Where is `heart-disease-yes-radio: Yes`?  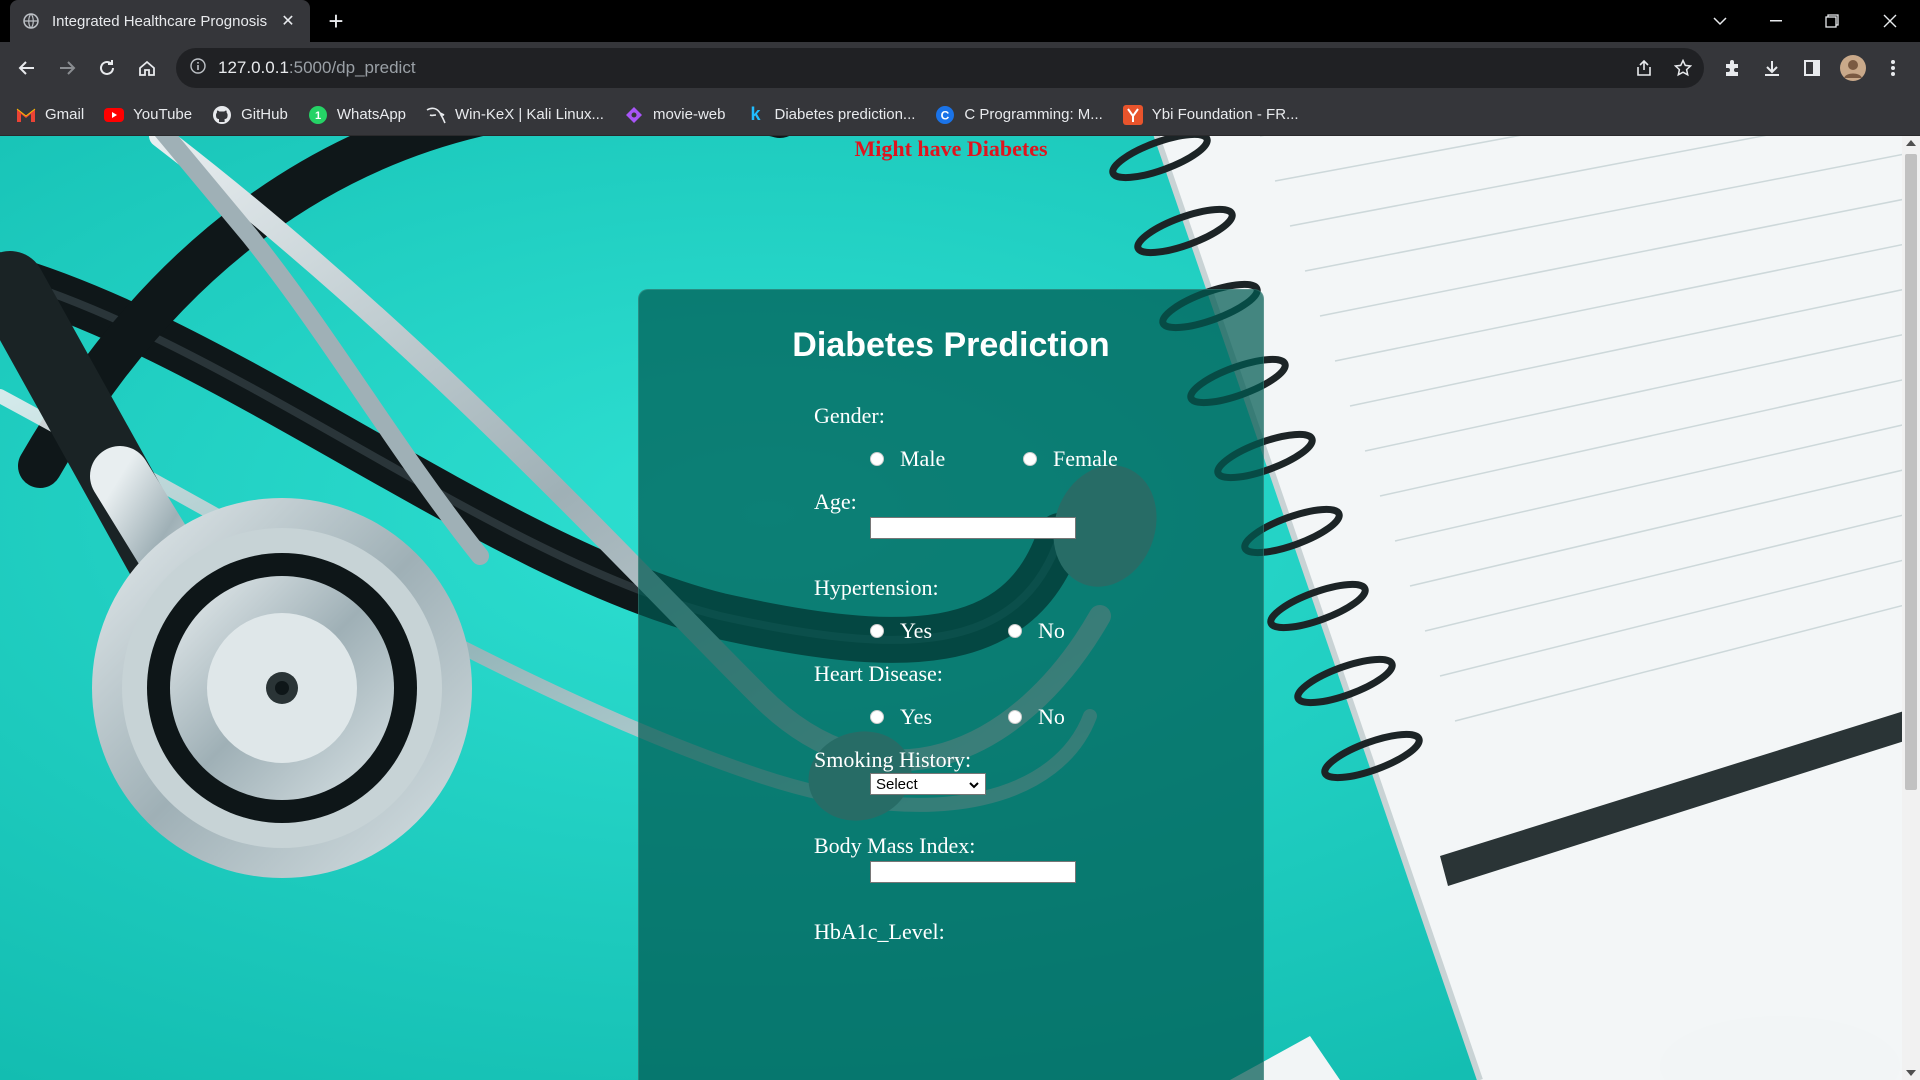 heart-disease-yes-radio: Yes is located at coordinates (901, 717).